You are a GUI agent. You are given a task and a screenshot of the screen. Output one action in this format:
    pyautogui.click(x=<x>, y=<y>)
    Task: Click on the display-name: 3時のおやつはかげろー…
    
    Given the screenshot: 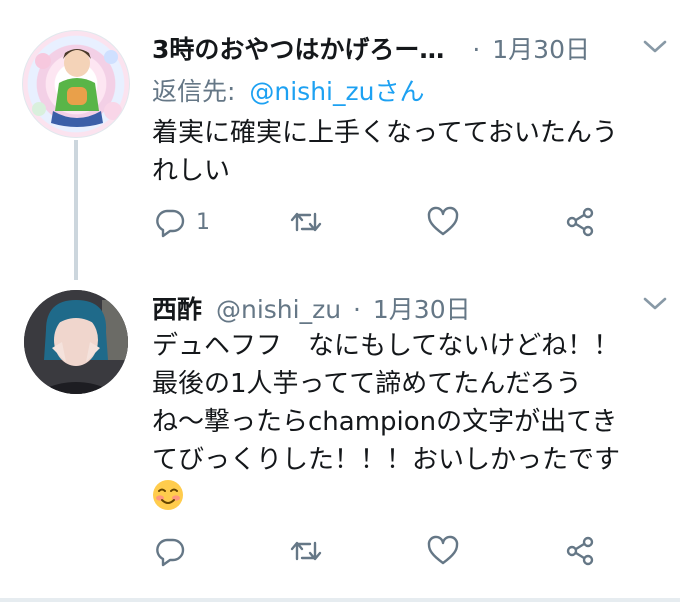 What is the action you would take?
    pyautogui.click(x=298, y=49)
    